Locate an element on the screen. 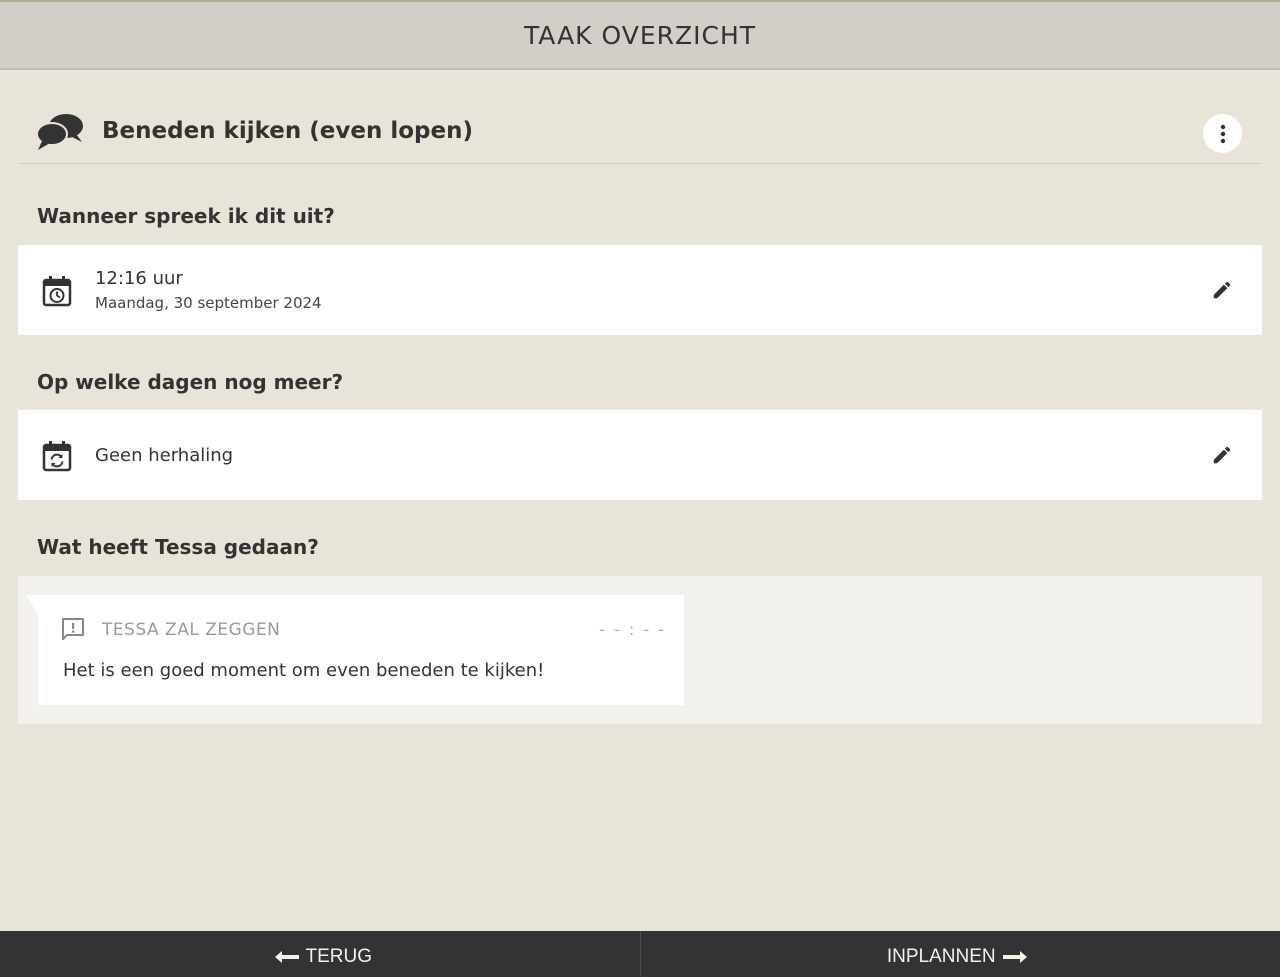  page-title: TAAK OVERZICHT is located at coordinates (640, 35).